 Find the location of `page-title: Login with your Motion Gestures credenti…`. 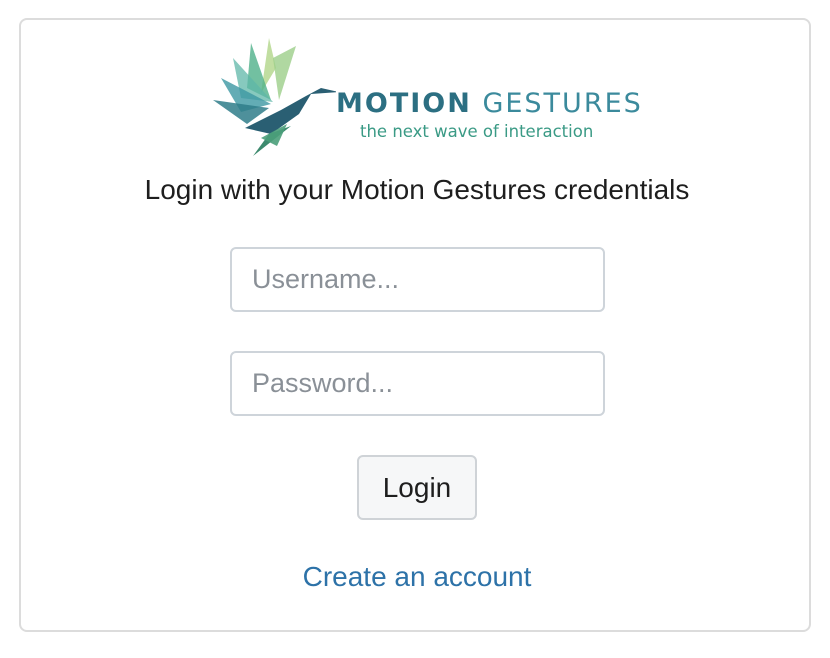

page-title: Login with your Motion Gestures credenti… is located at coordinates (417, 189).